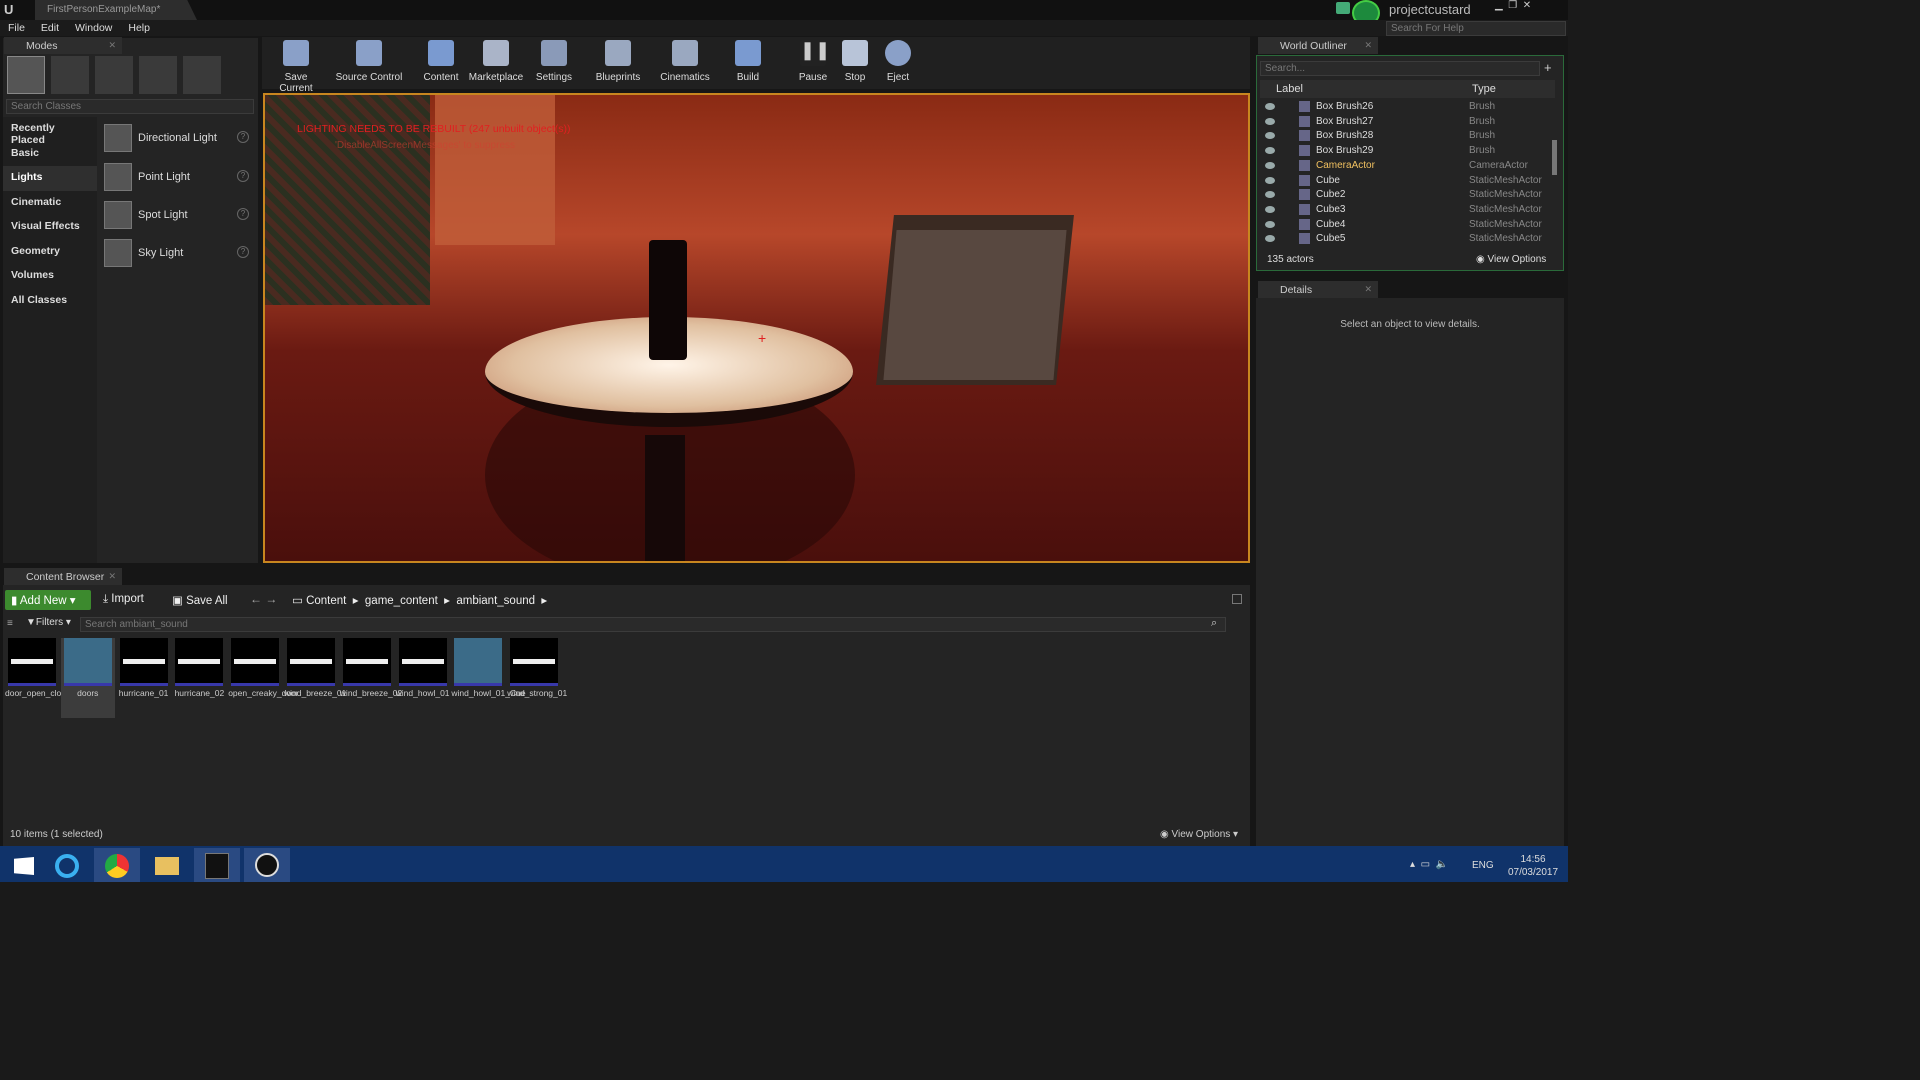 Image resolution: width=1920 pixels, height=1080 pixels. What do you see at coordinates (315, 678) in the screenshot?
I see `asset-tile: wind_breeze_01` at bounding box center [315, 678].